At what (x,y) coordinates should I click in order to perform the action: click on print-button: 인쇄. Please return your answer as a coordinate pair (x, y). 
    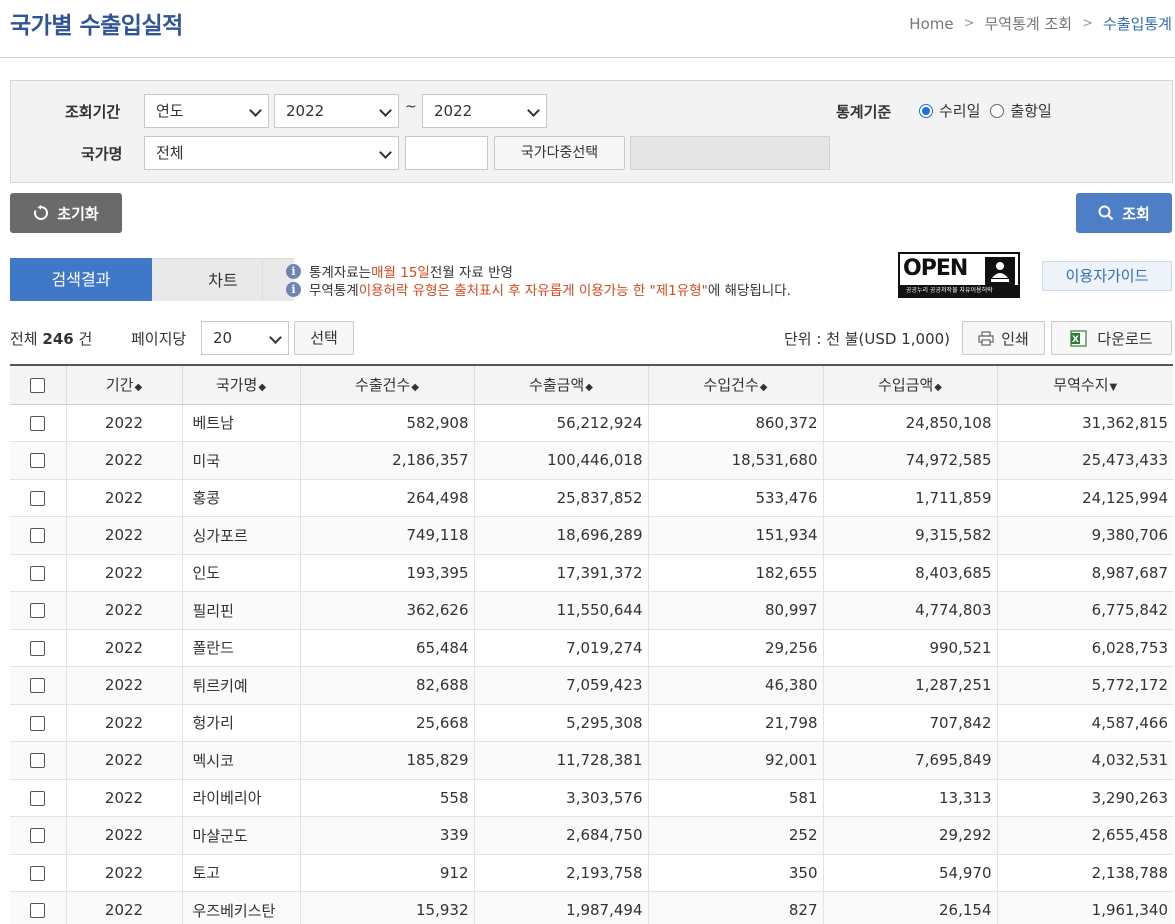
    Looking at the image, I should click on (1003, 338).